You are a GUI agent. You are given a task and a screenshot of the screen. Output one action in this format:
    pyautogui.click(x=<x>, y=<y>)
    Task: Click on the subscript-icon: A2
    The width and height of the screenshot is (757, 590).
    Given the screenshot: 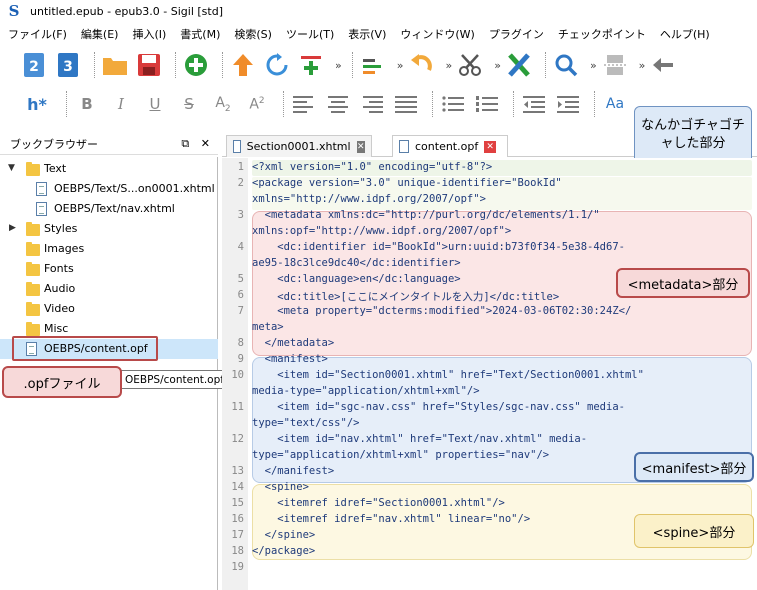 What is the action you would take?
    pyautogui.click(x=223, y=104)
    